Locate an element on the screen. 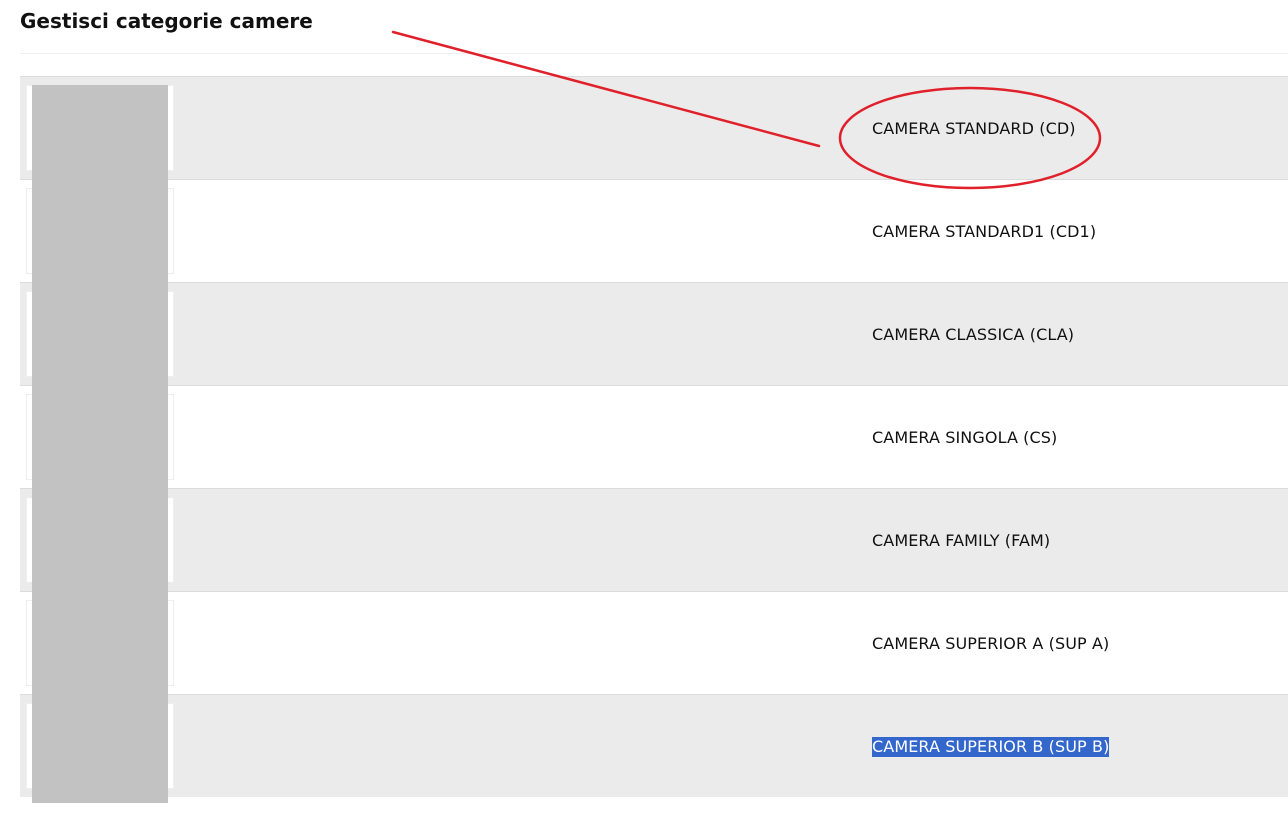 The width and height of the screenshot is (1288, 820). category-row-cd: CAMERA STANDARD (CD) is located at coordinates (654, 127).